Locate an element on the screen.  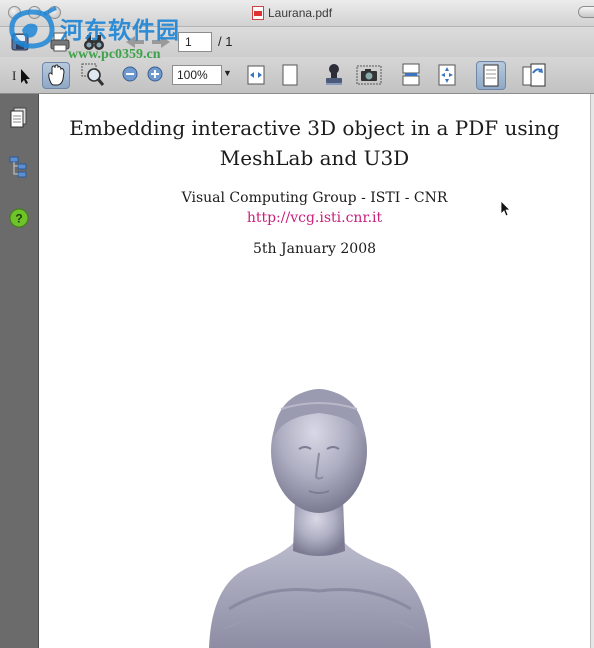
sidebar: ? is located at coordinates (19, 371).